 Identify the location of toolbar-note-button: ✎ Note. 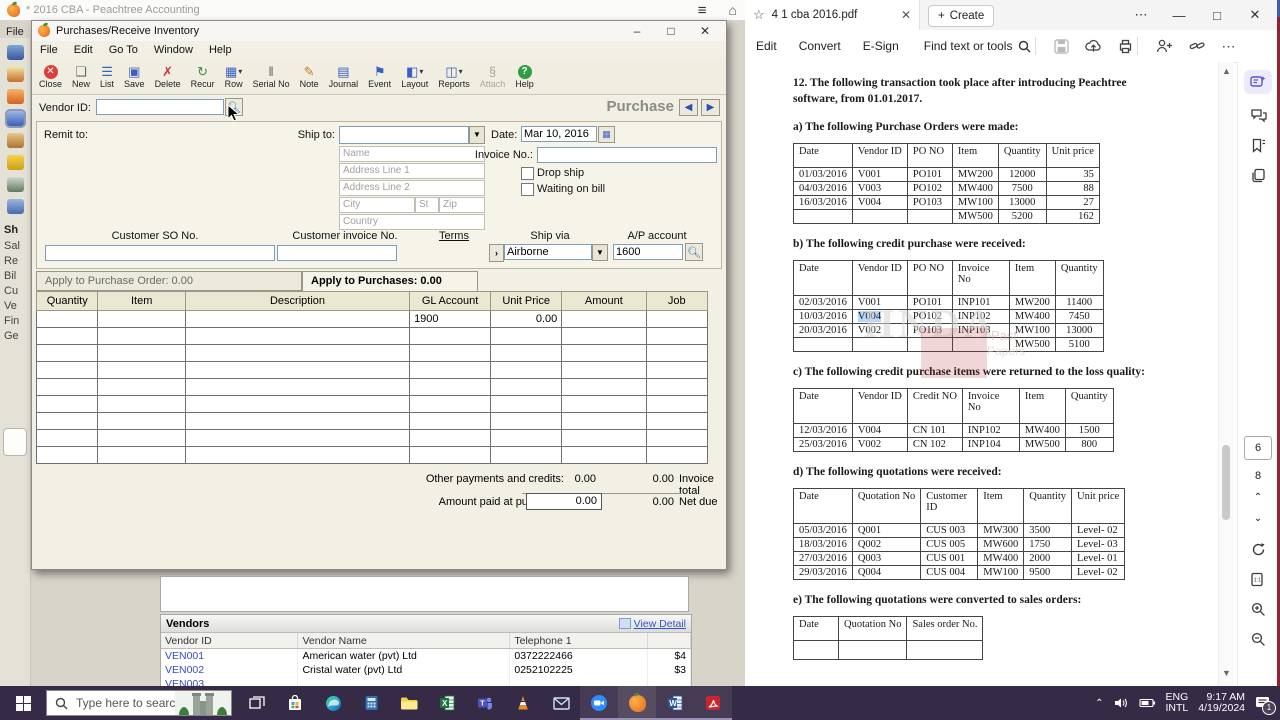
(309, 77).